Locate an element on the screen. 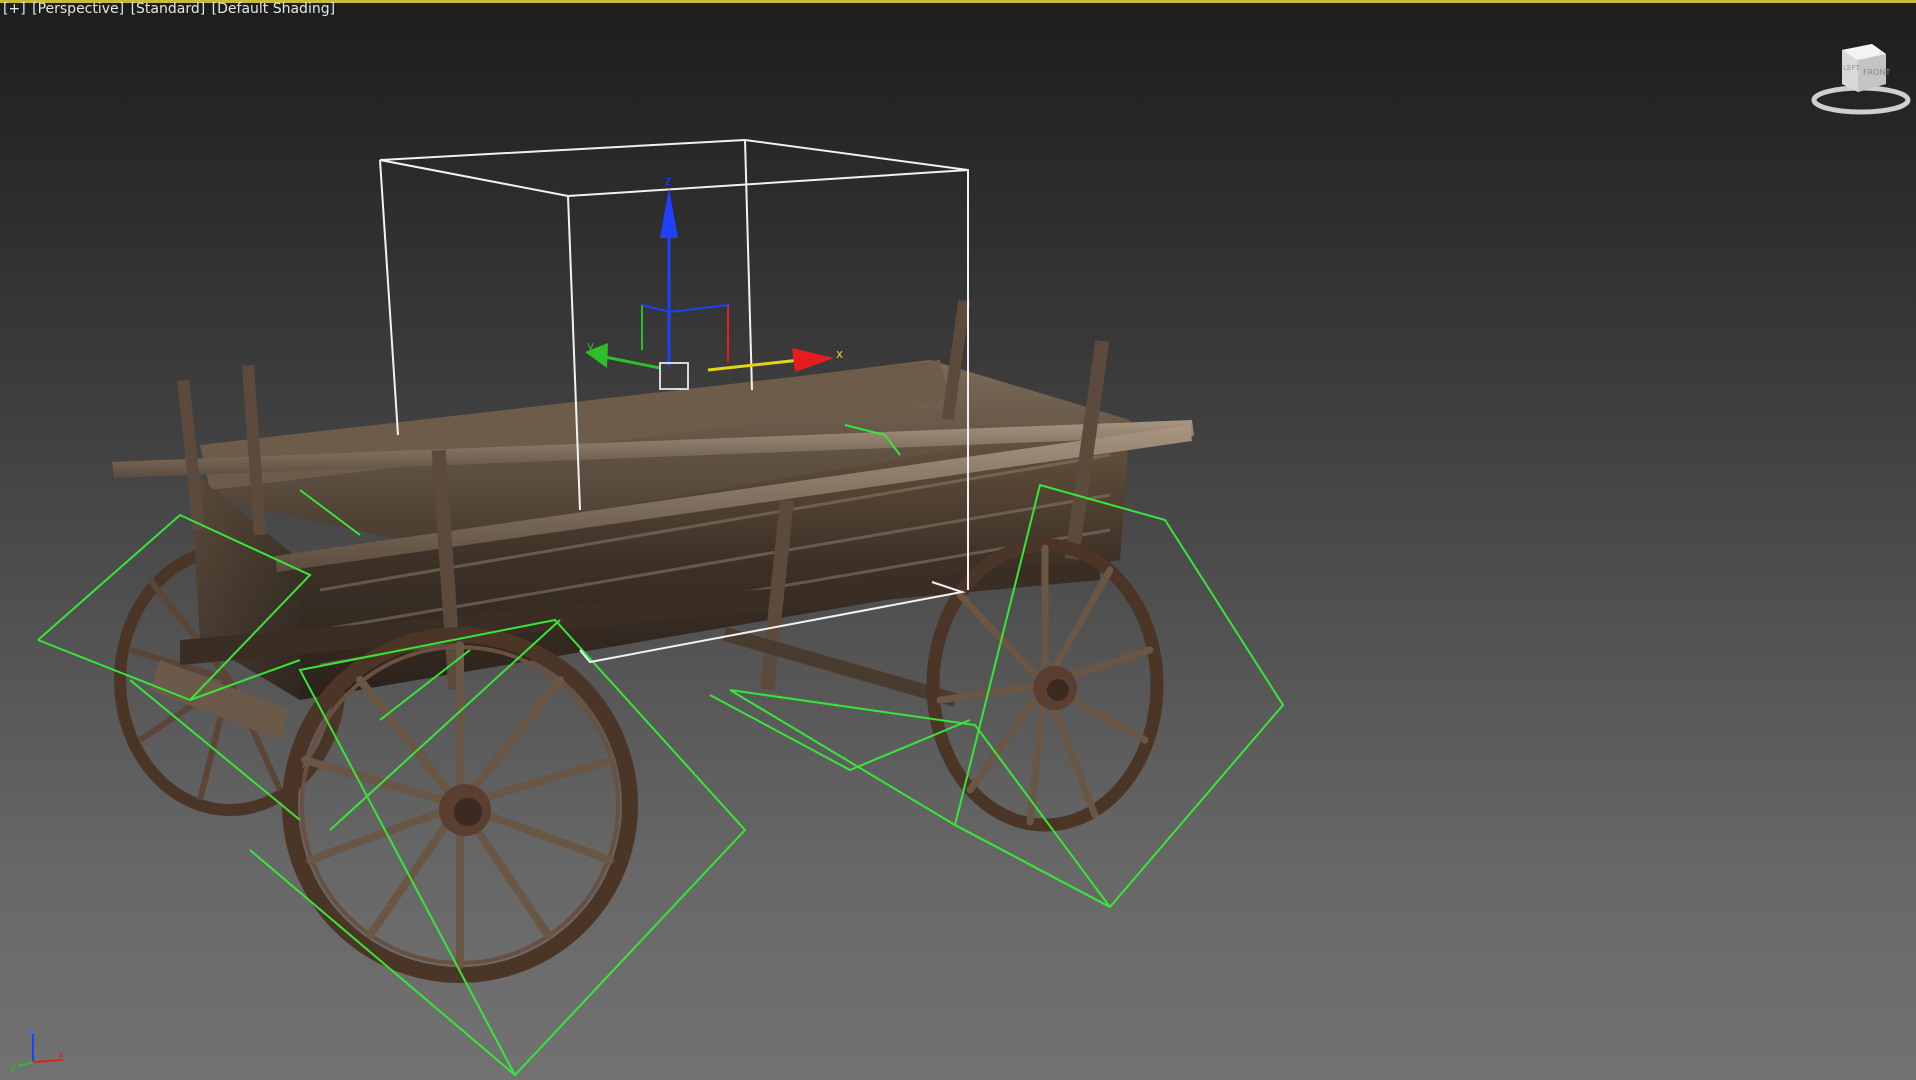 The height and width of the screenshot is (1080, 1916). gizmo-center-handle is located at coordinates (674, 376).